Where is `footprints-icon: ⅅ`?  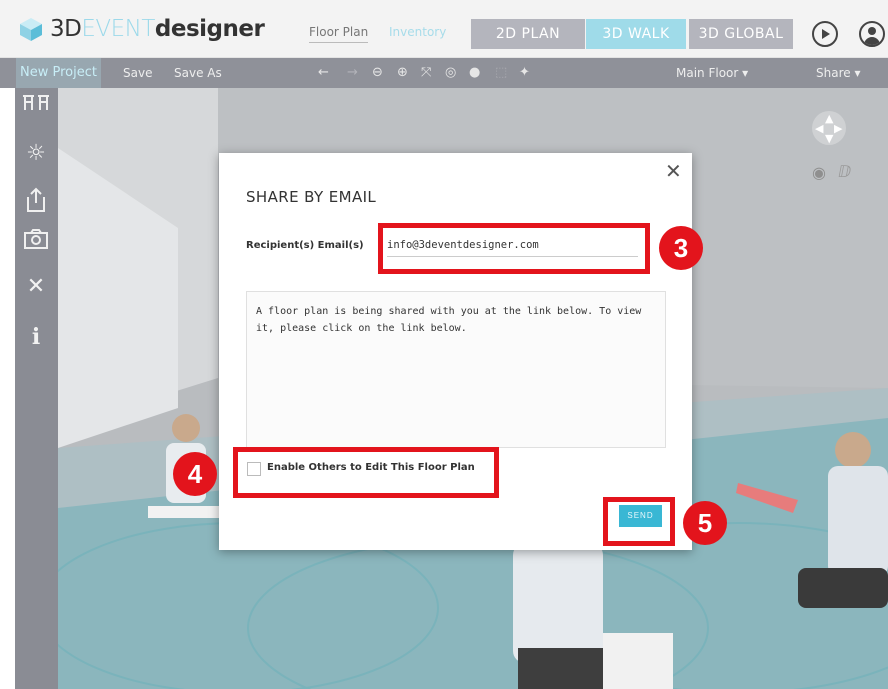
footprints-icon: ⅅ is located at coordinates (844, 171).